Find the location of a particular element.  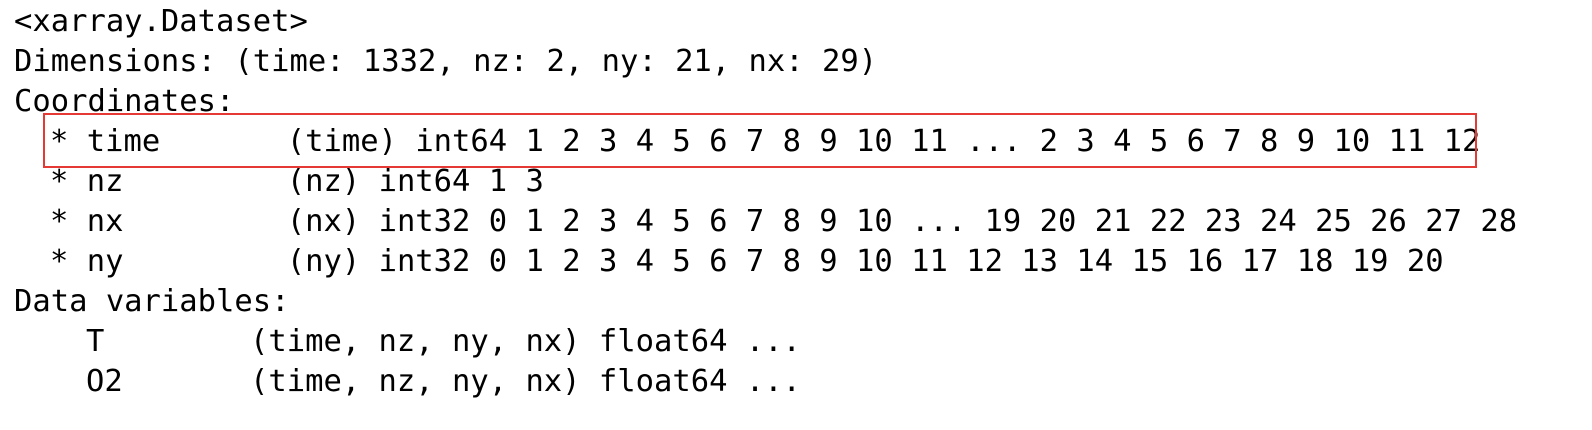

coordinate-dims: (nz) is located at coordinates (323, 181).